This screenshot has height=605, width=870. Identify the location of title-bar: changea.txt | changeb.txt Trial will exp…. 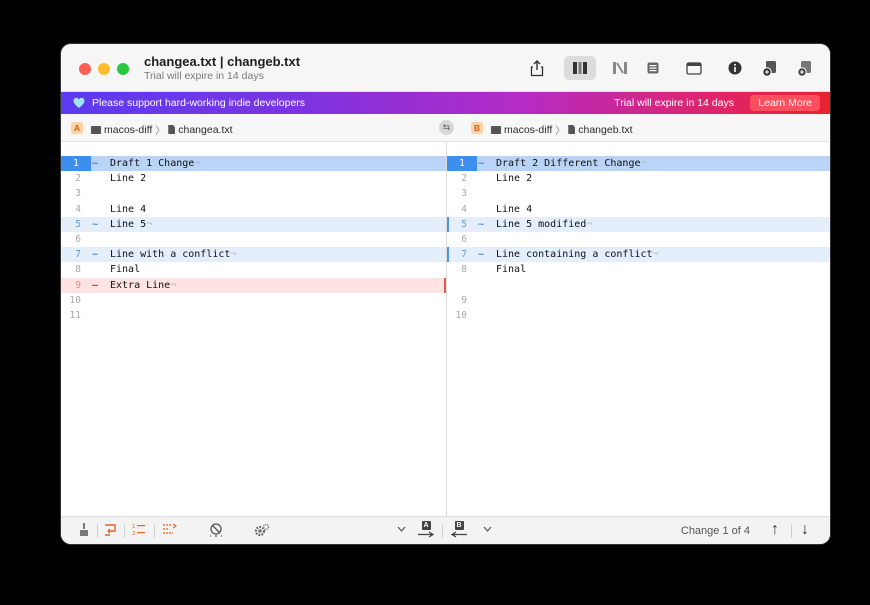
(445, 68).